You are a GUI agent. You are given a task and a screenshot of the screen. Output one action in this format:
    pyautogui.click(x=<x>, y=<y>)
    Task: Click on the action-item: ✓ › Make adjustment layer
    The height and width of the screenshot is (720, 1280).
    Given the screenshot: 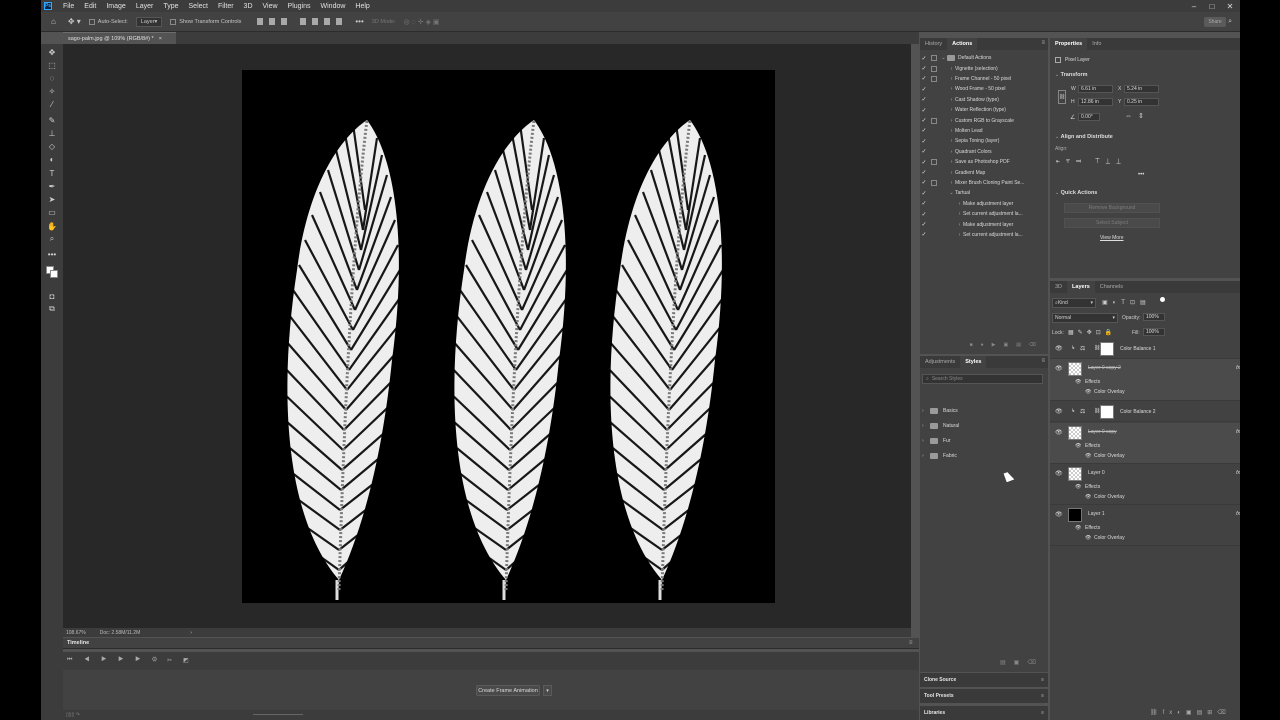 What is the action you would take?
    pyautogui.click(x=980, y=224)
    